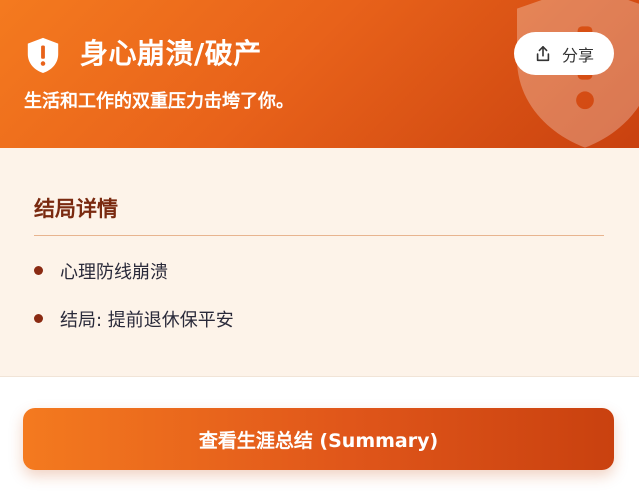 This screenshot has width=639, height=500. Describe the element at coordinates (319, 235) in the screenshot. I see `details-divider` at that location.